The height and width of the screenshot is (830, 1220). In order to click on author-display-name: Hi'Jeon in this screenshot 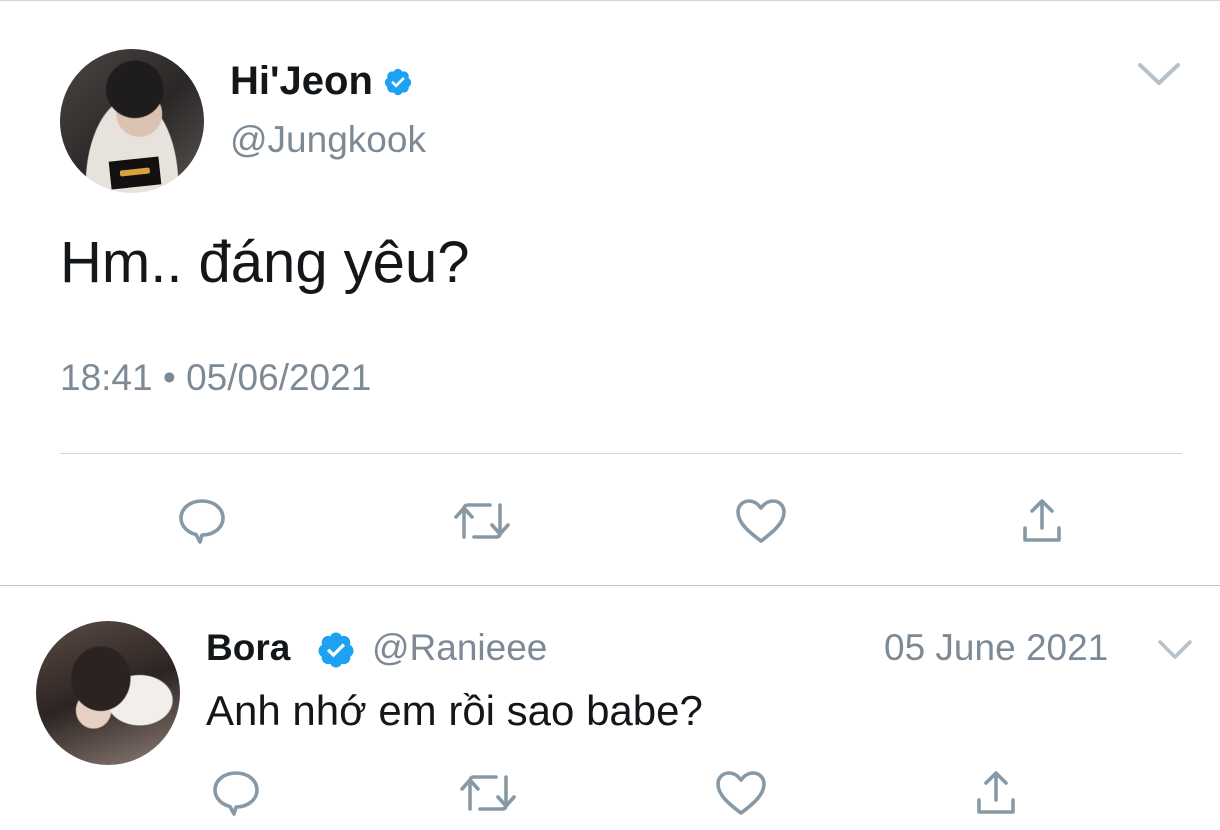, I will do `click(301, 81)`.